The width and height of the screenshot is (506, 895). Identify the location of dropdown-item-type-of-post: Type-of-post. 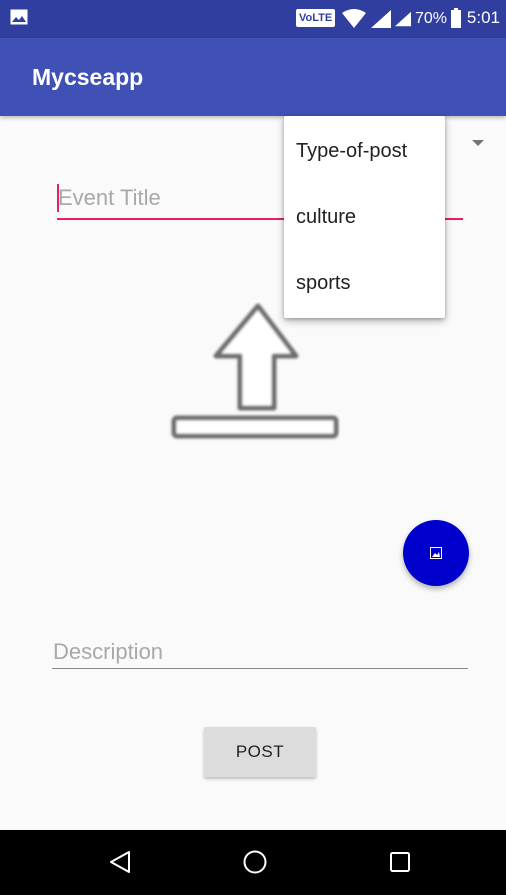
(364, 151).